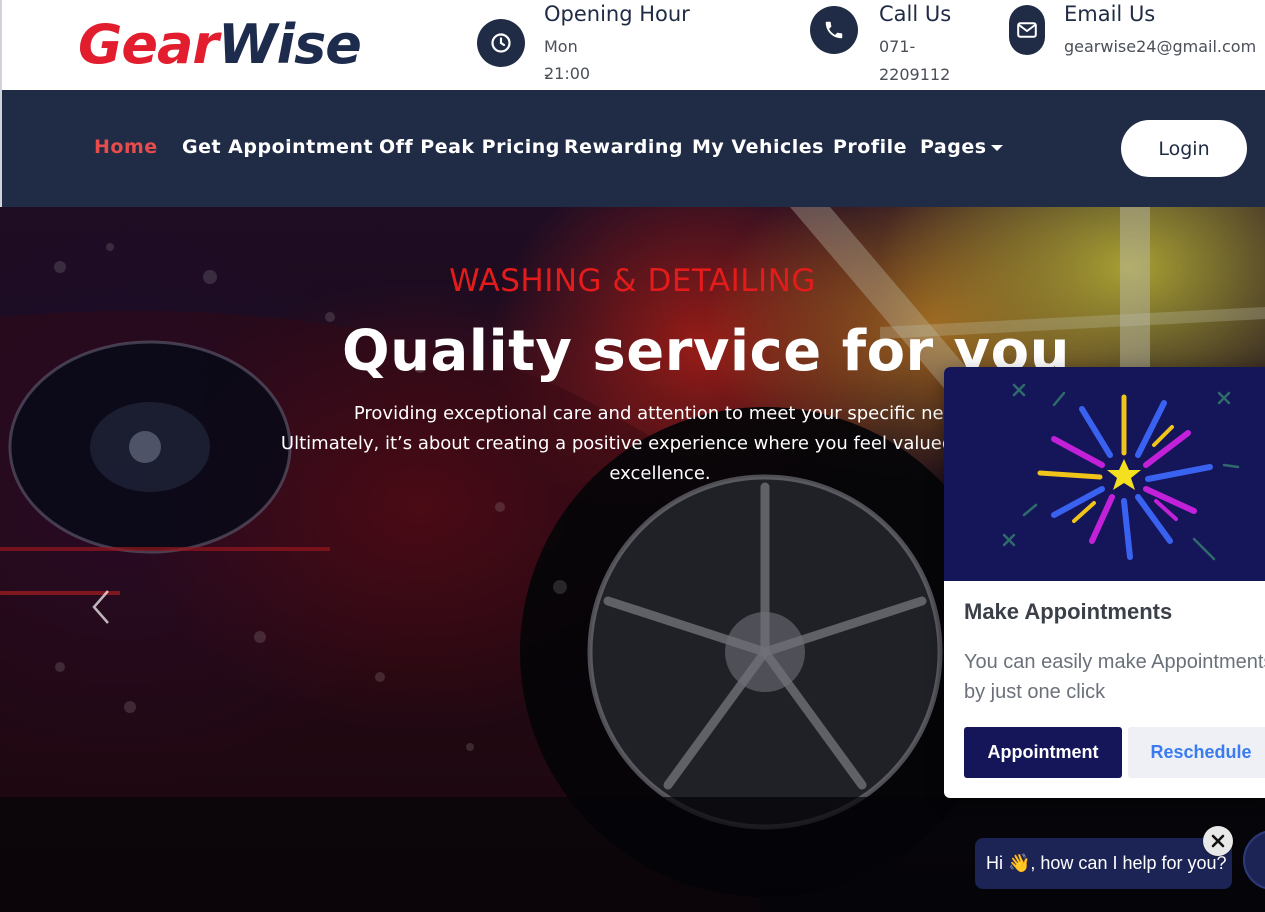 Image resolution: width=1265 pixels, height=912 pixels. What do you see at coordinates (996, 147) in the screenshot?
I see `caret-down-icon` at bounding box center [996, 147].